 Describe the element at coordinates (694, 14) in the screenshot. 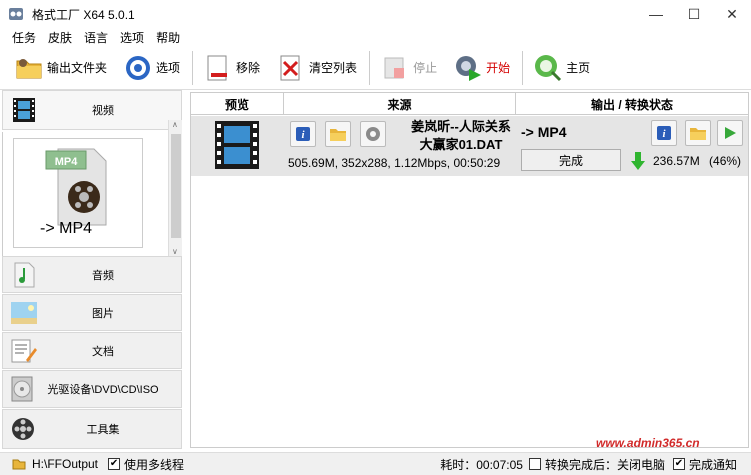

I see `maximize-button: ☐` at that location.